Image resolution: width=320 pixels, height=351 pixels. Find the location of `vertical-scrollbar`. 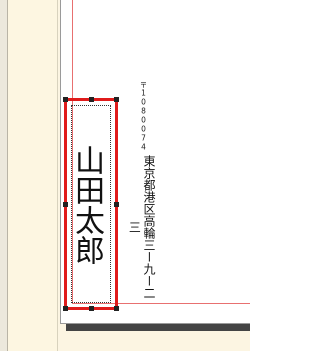

vertical-scrollbar is located at coordinates (4, 175).